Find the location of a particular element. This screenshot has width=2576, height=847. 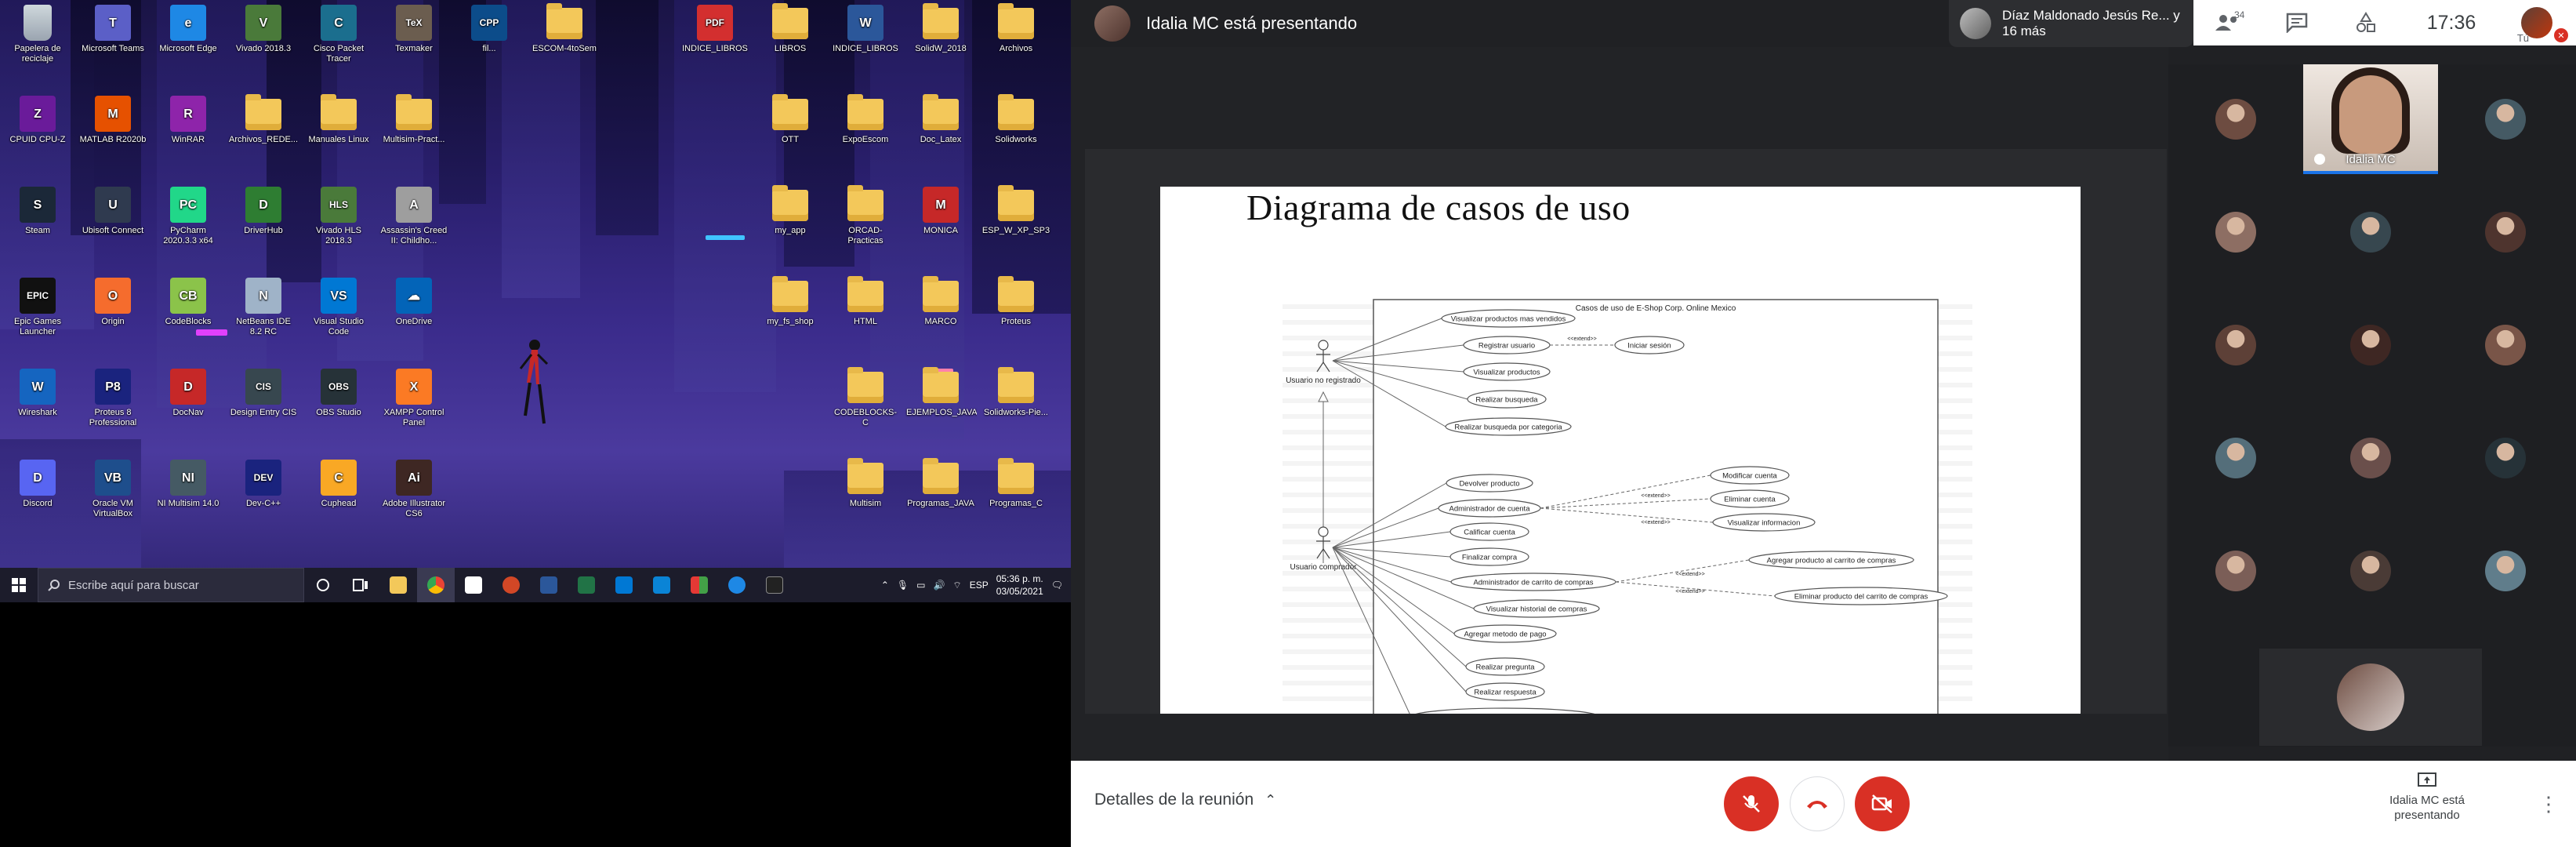

participants-summary: Díaz Maldonado Jesús Re... y 16 más is located at coordinates (2071, 23).